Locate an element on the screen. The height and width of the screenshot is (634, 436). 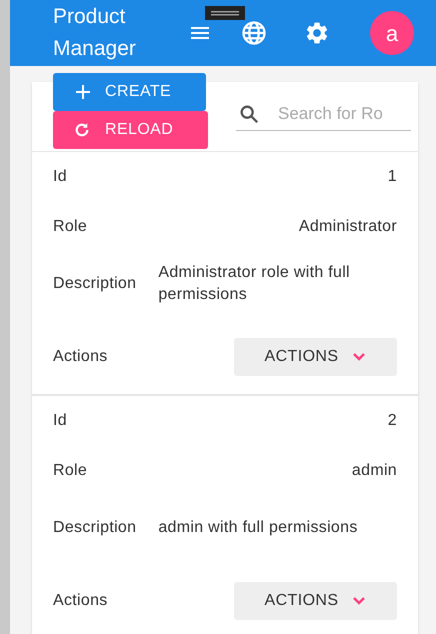
reload-button: RELOAD is located at coordinates (130, 130).